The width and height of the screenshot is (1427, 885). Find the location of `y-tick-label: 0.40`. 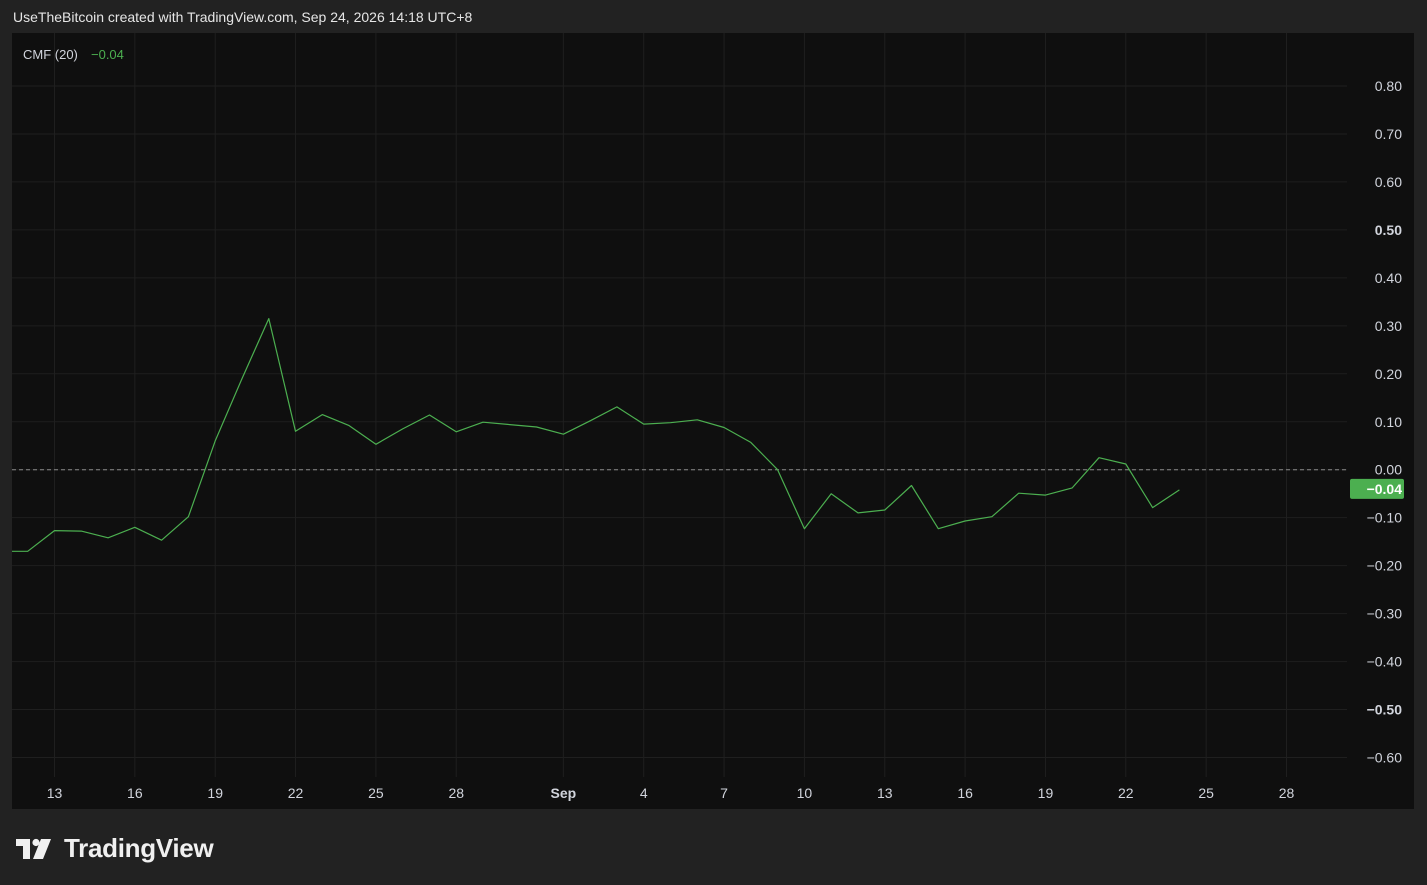

y-tick-label: 0.40 is located at coordinates (1388, 278).